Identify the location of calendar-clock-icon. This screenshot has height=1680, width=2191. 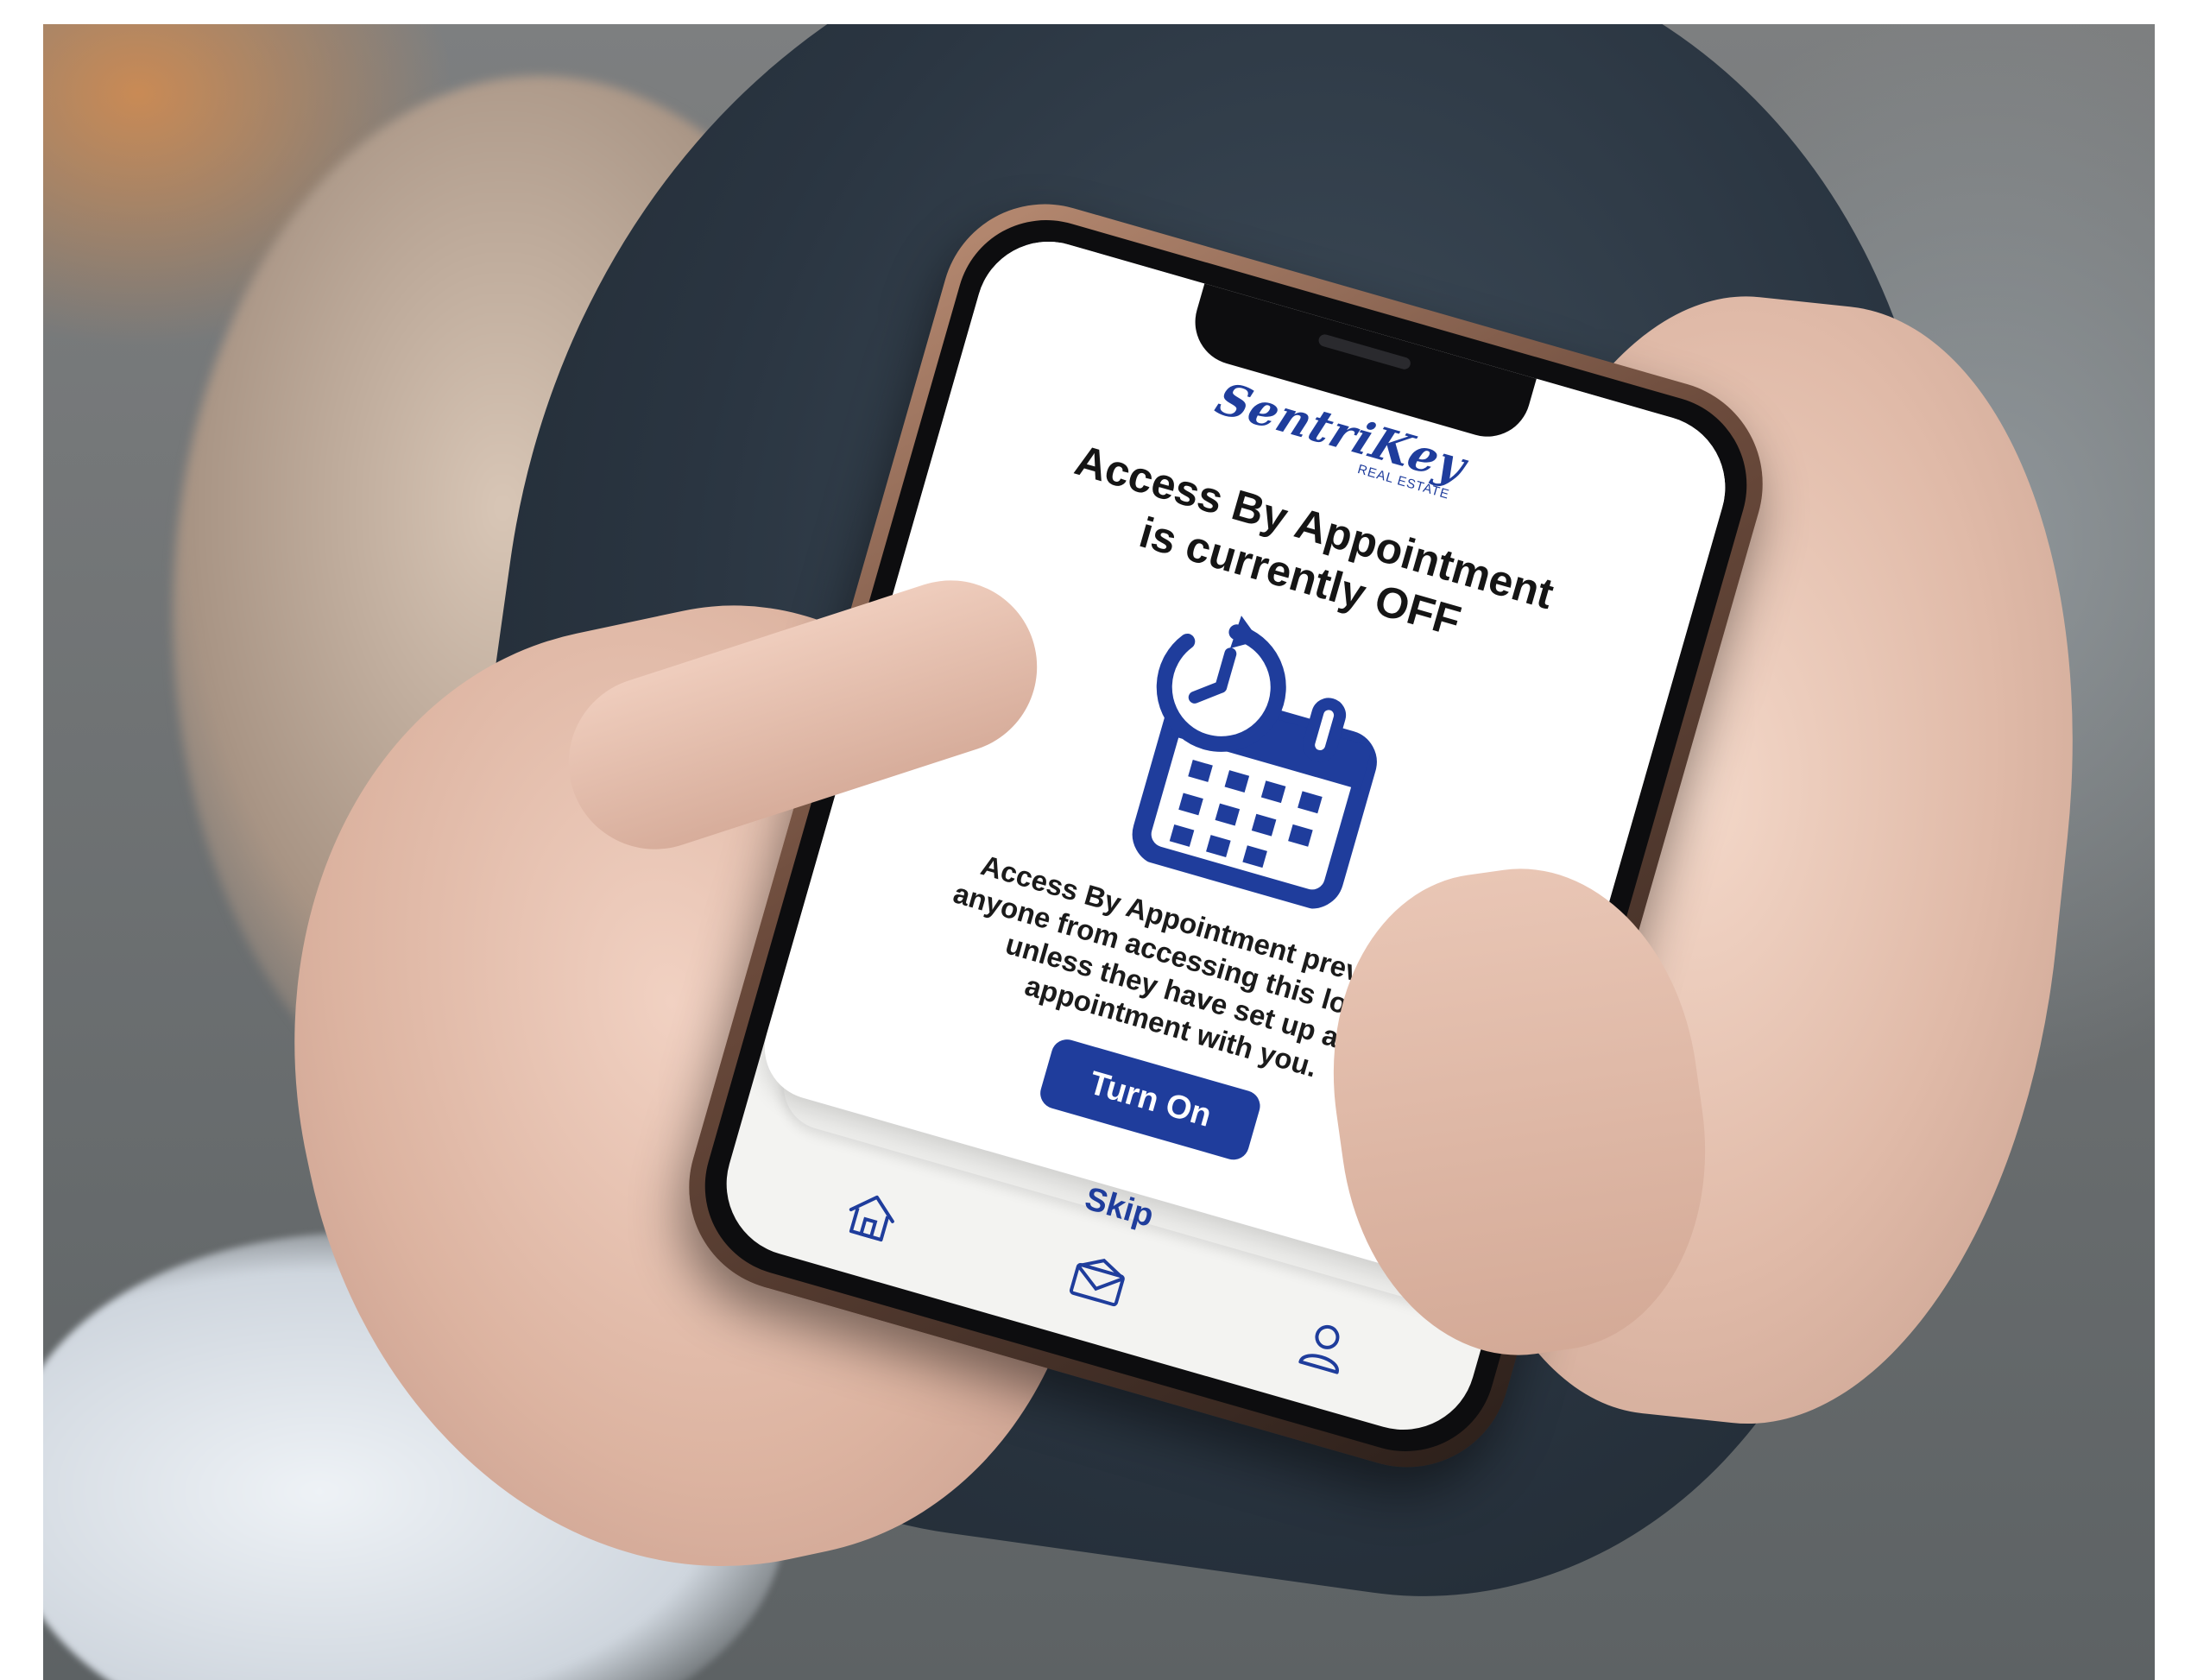
(1254, 762).